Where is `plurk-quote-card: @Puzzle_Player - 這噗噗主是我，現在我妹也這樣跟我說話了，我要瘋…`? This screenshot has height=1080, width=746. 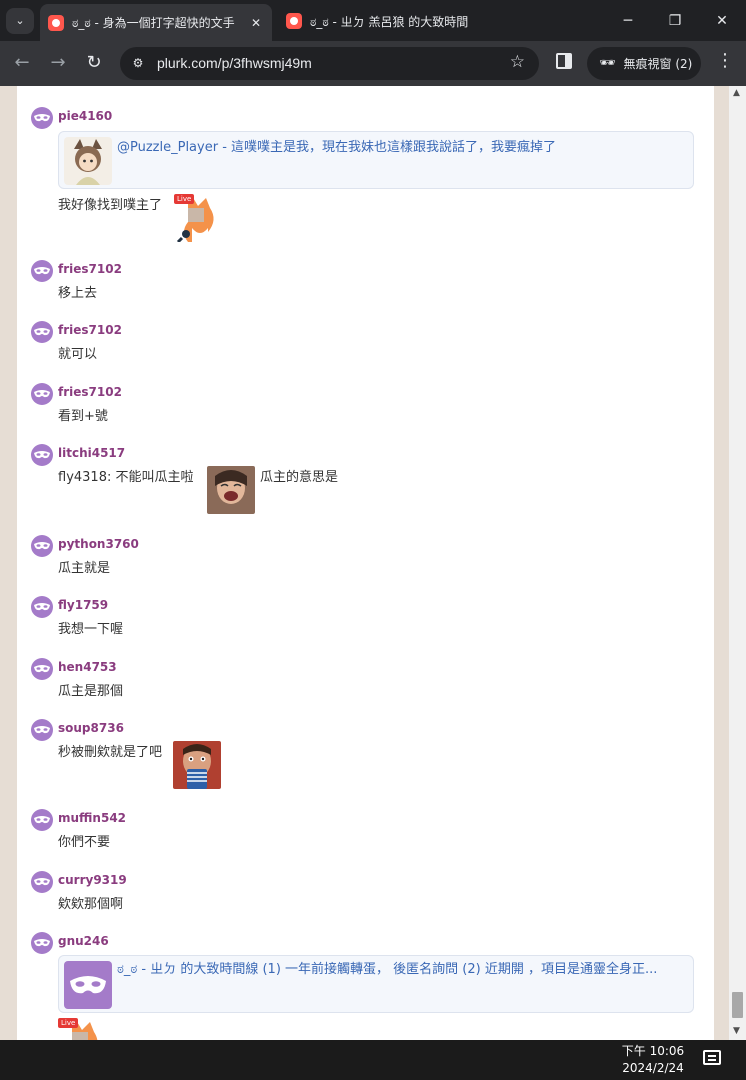
plurk-quote-card: @Puzzle_Player - 這噗噗主是我，現在我妹也這樣跟我說話了，我要瘋… is located at coordinates (376, 160).